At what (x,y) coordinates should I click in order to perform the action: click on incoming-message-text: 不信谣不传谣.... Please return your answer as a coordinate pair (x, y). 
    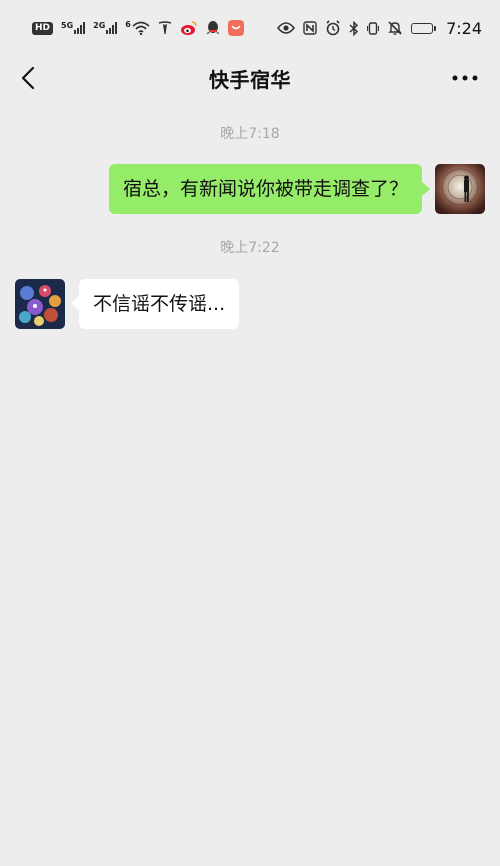
    Looking at the image, I should click on (159, 304).